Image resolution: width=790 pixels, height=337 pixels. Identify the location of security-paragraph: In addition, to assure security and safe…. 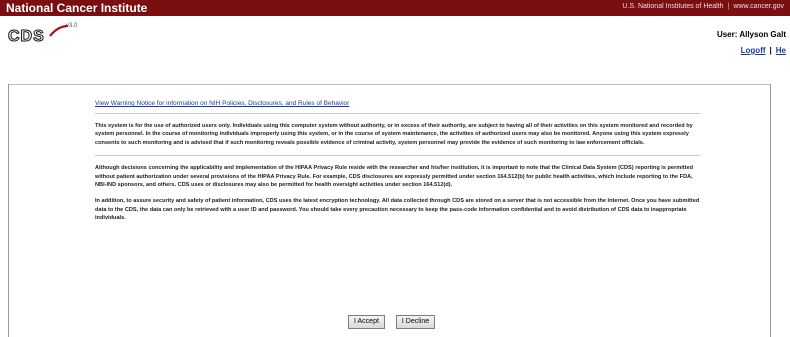
(397, 210).